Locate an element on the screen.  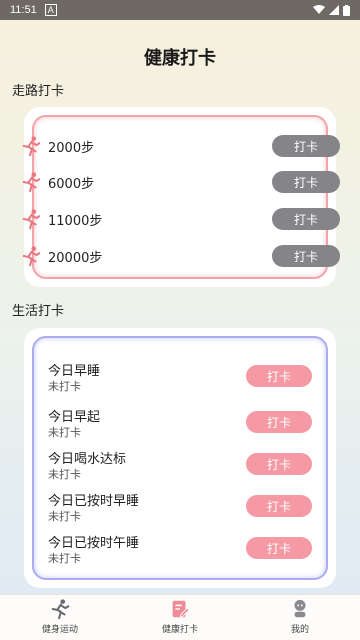
walk-label: 2000步 is located at coordinates (71, 148).